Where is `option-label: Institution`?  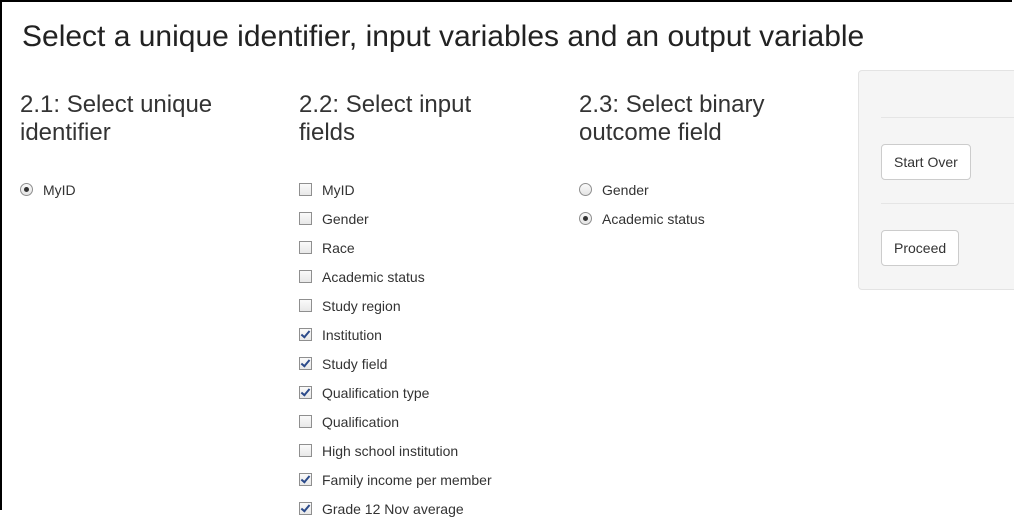 option-label: Institution is located at coordinates (352, 334).